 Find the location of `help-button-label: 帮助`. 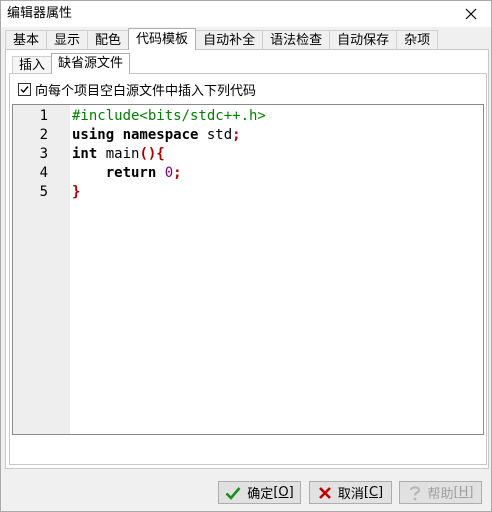

help-button-label: 帮助 is located at coordinates (440, 494).